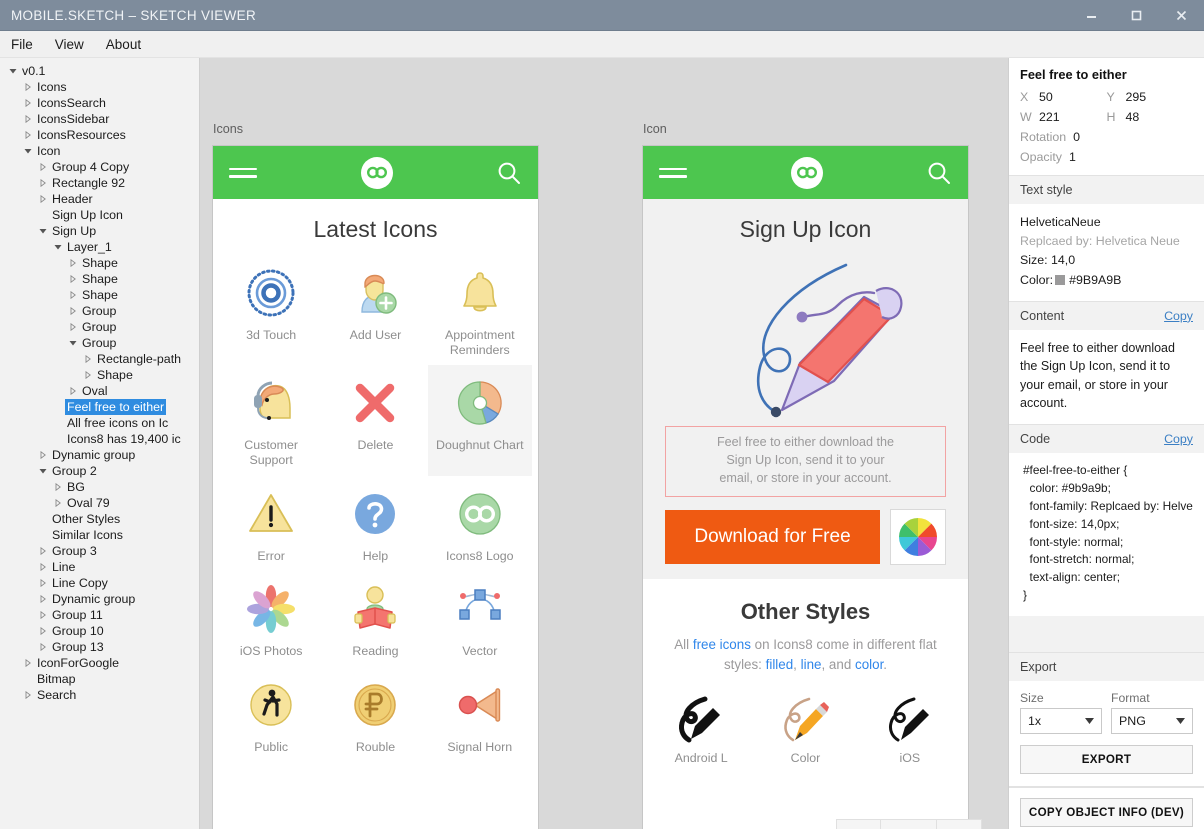  What do you see at coordinates (99, 199) in the screenshot?
I see `tree-item: Header` at bounding box center [99, 199].